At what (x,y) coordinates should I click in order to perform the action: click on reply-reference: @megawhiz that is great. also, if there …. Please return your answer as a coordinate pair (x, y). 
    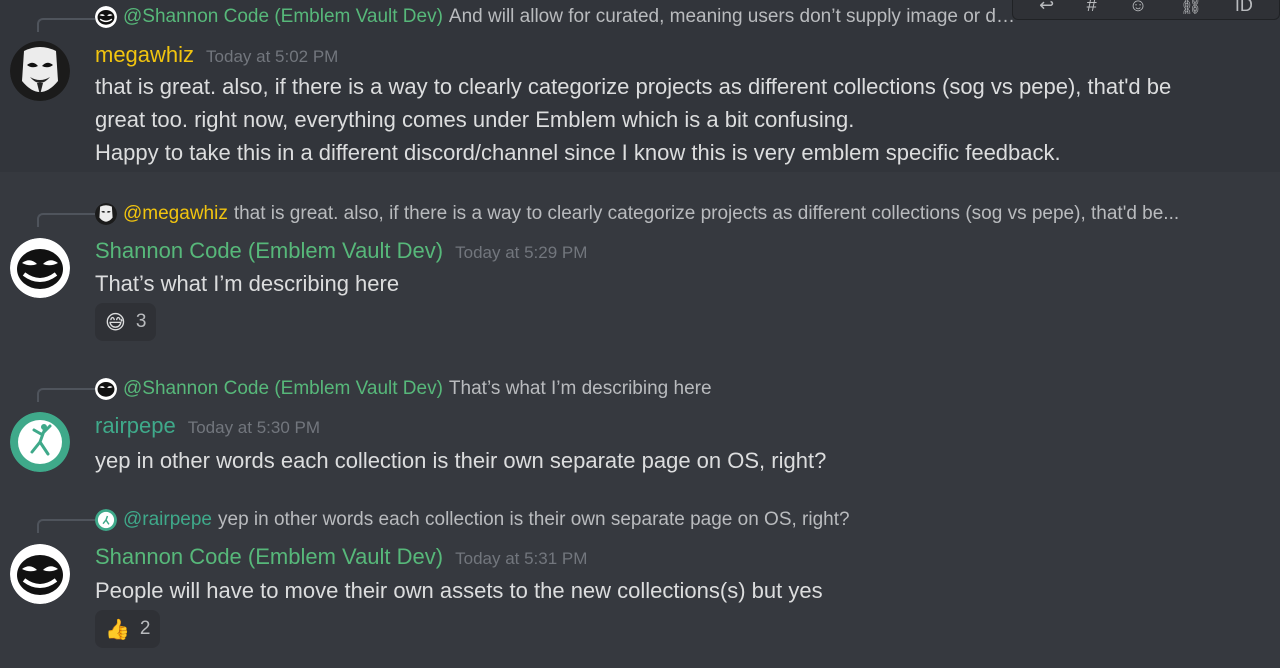
    Looking at the image, I should click on (637, 214).